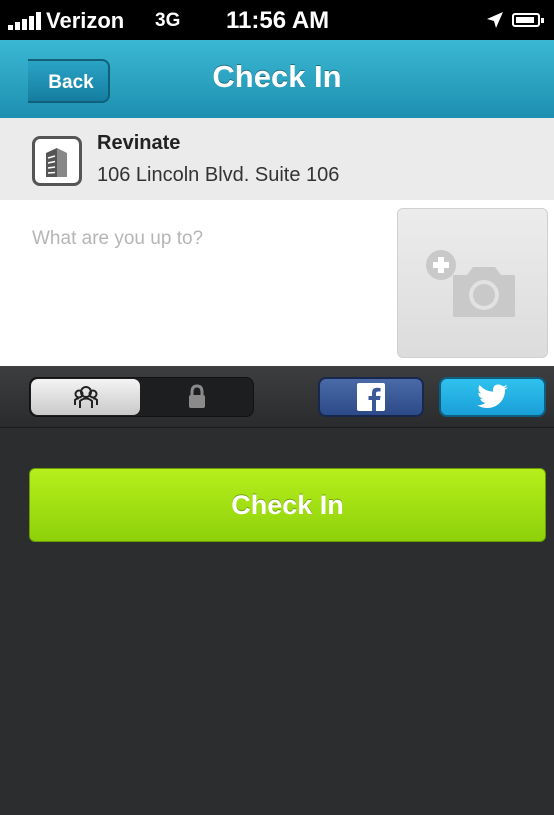 This screenshot has height=815, width=554. Describe the element at coordinates (528, 20) in the screenshot. I see `battery-icon` at that location.